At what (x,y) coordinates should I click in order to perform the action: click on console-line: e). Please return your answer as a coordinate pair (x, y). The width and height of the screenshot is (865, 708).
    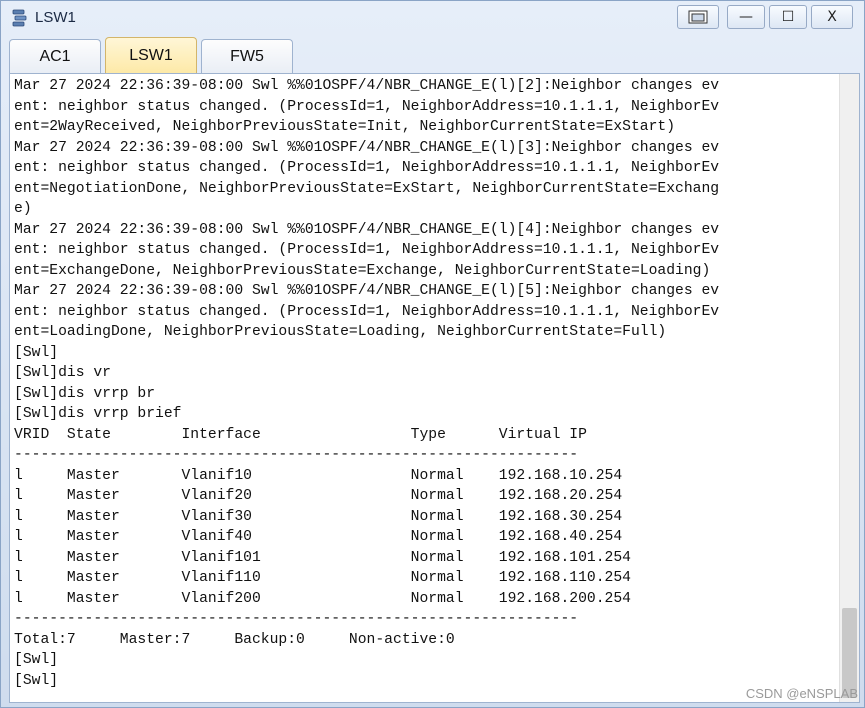
    Looking at the image, I should click on (23, 209).